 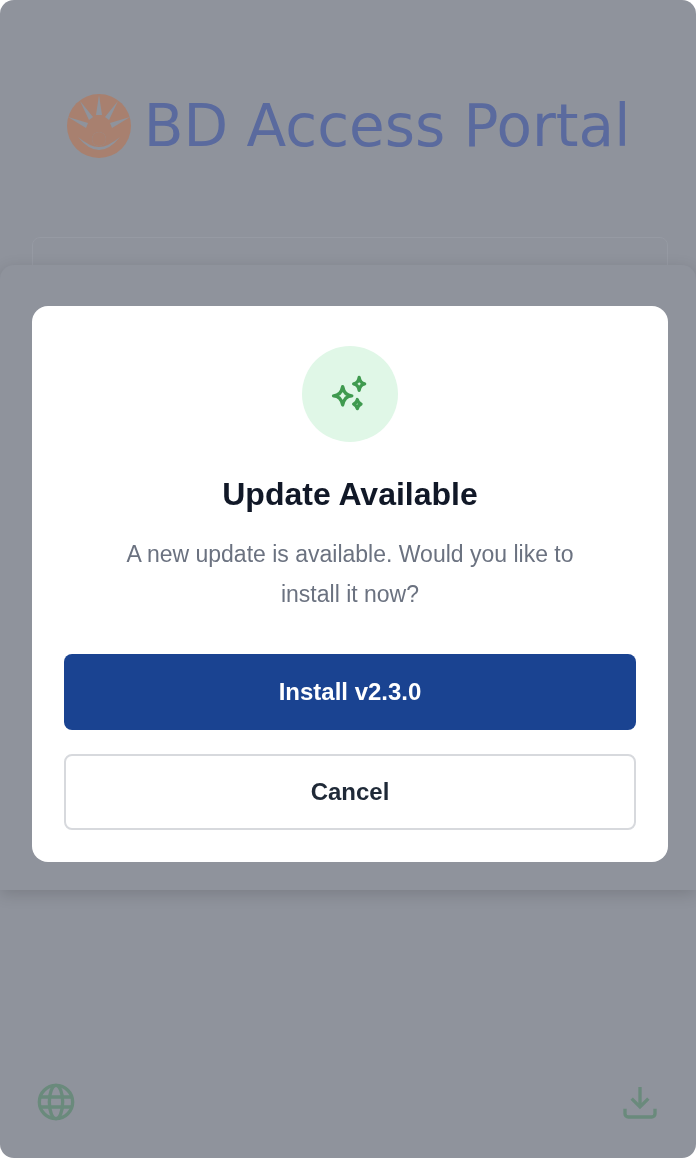 What do you see at coordinates (56, 1102) in the screenshot?
I see `globe-icon` at bounding box center [56, 1102].